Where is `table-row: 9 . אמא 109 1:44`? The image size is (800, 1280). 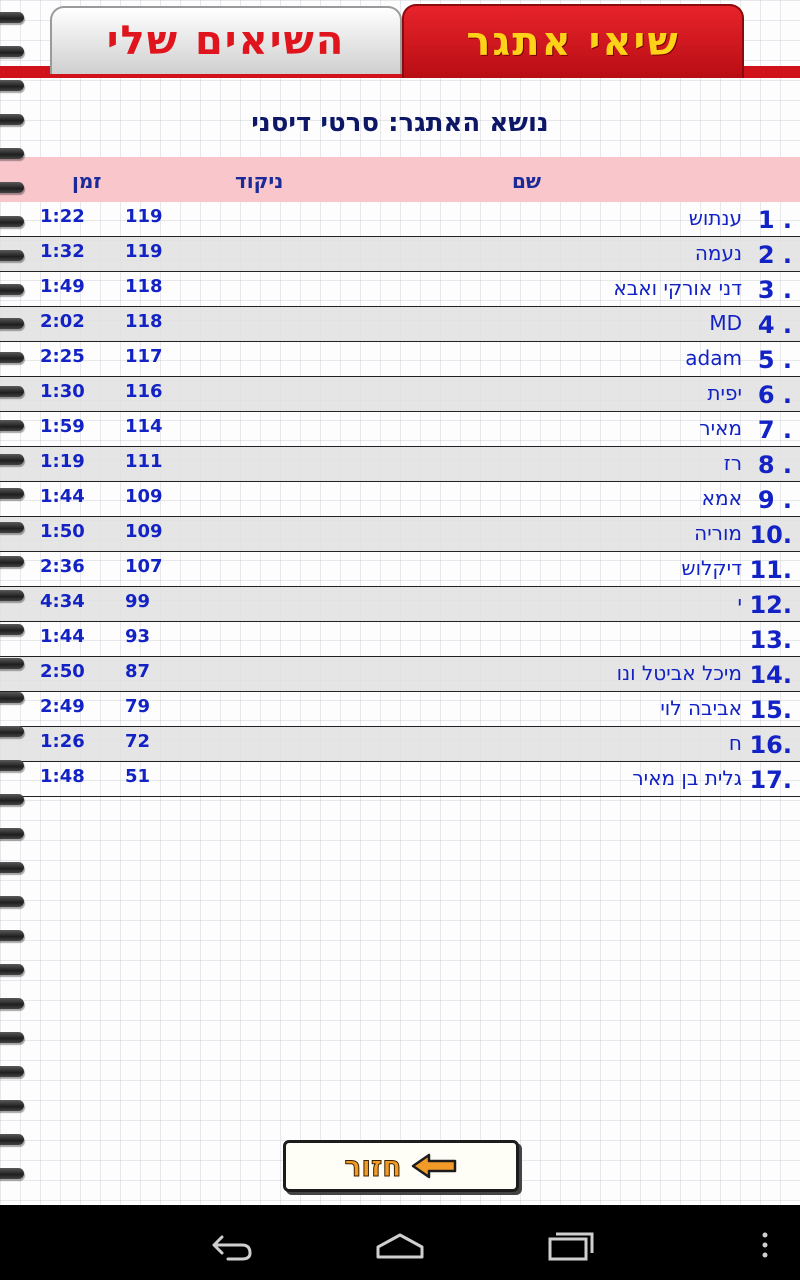 table-row: 9 . אמא 109 1:44 is located at coordinates (400, 499).